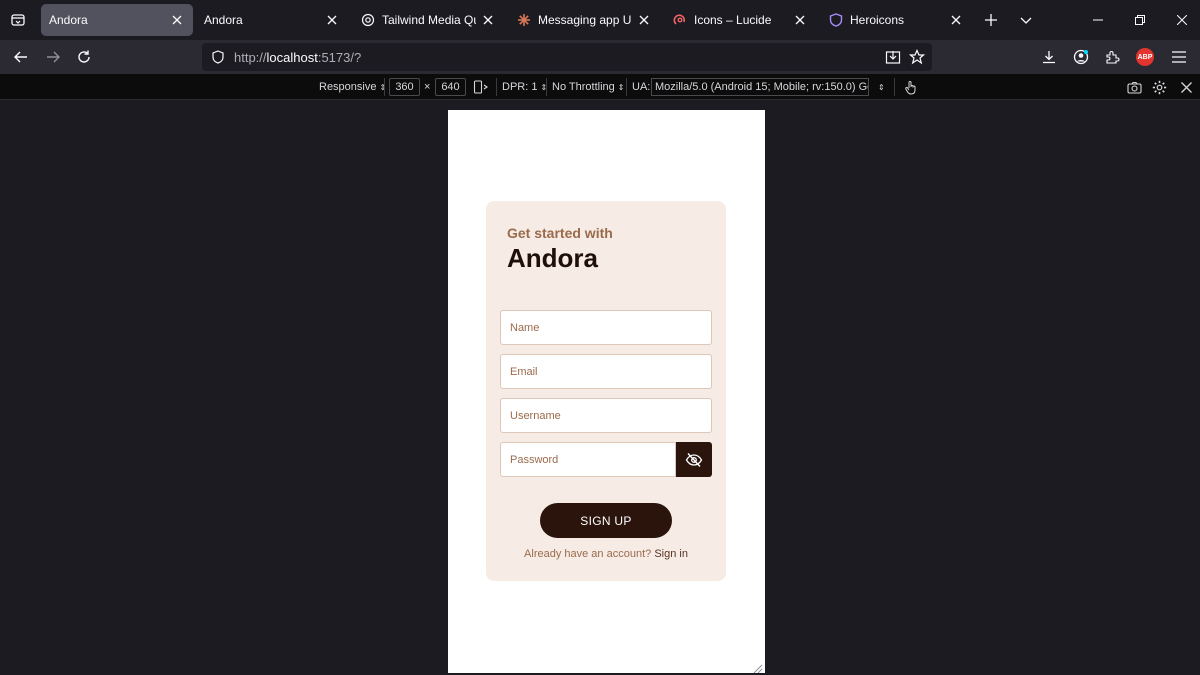 Image resolution: width=1200 pixels, height=675 pixels. I want to click on url-bar: http://localhost:5173/?, so click(567, 57).